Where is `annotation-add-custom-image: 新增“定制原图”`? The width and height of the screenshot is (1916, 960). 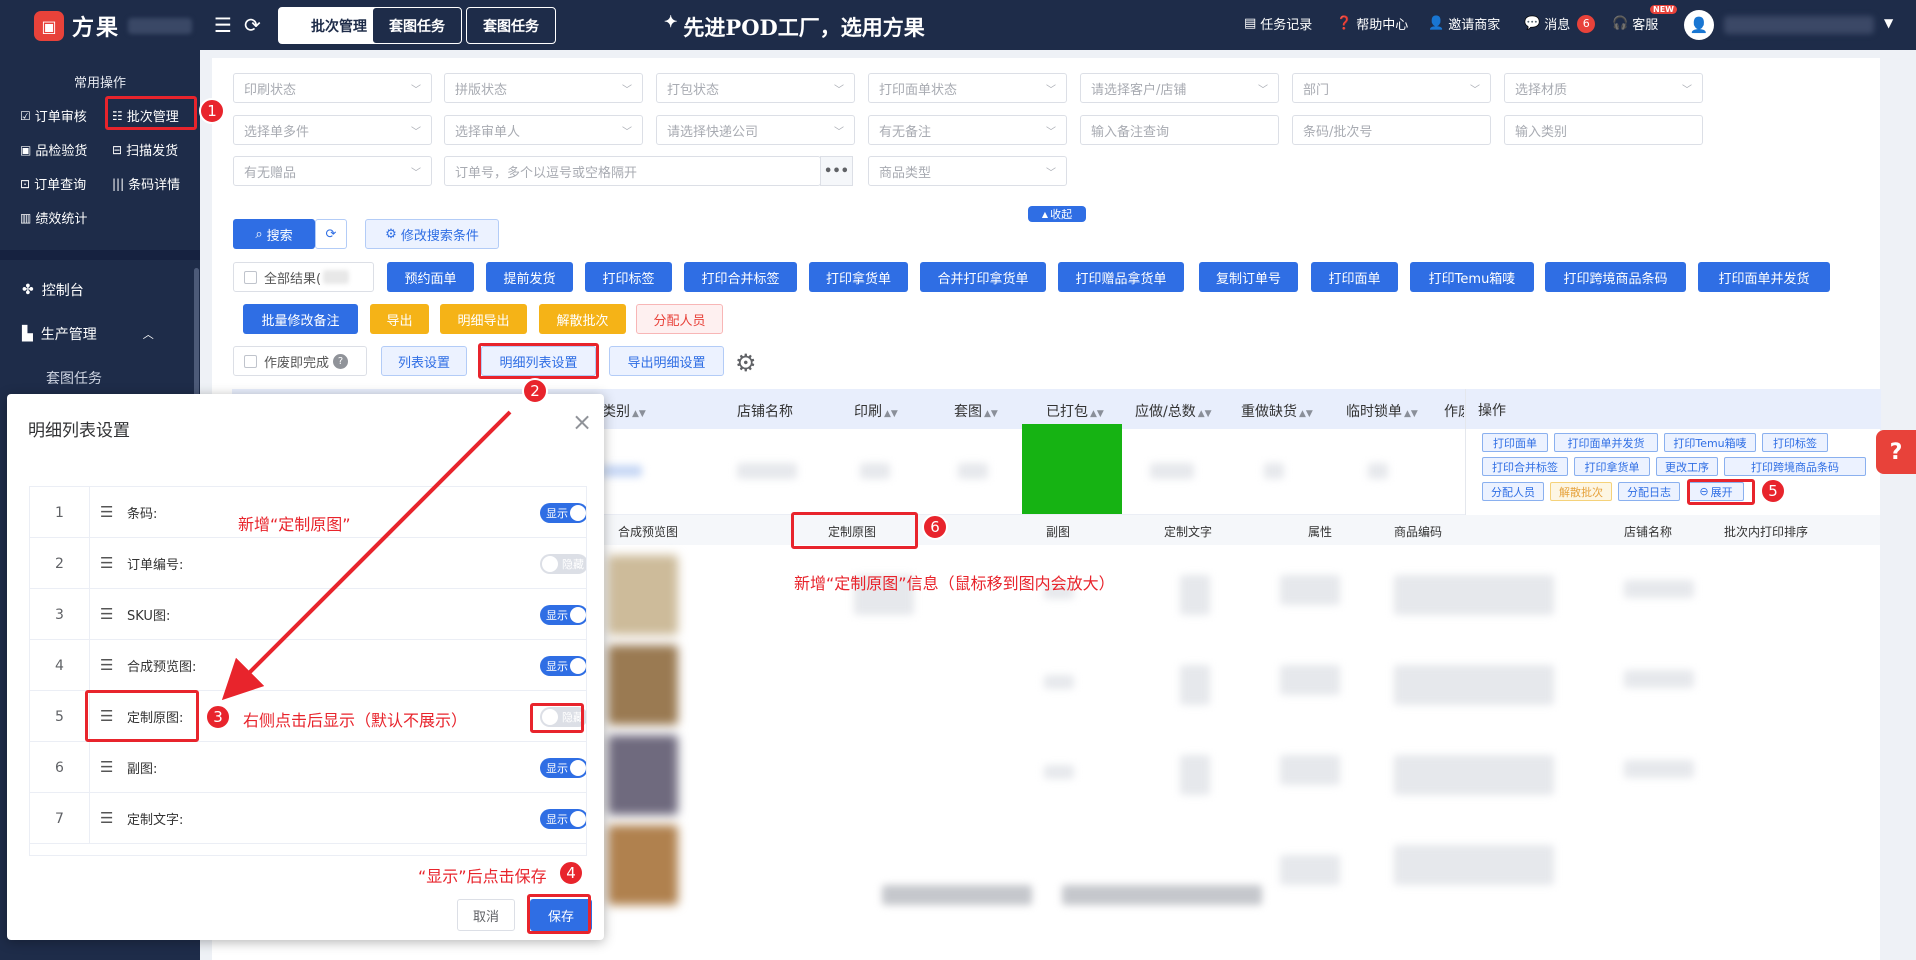
annotation-add-custom-image: 新增“定制原图” is located at coordinates (294, 524).